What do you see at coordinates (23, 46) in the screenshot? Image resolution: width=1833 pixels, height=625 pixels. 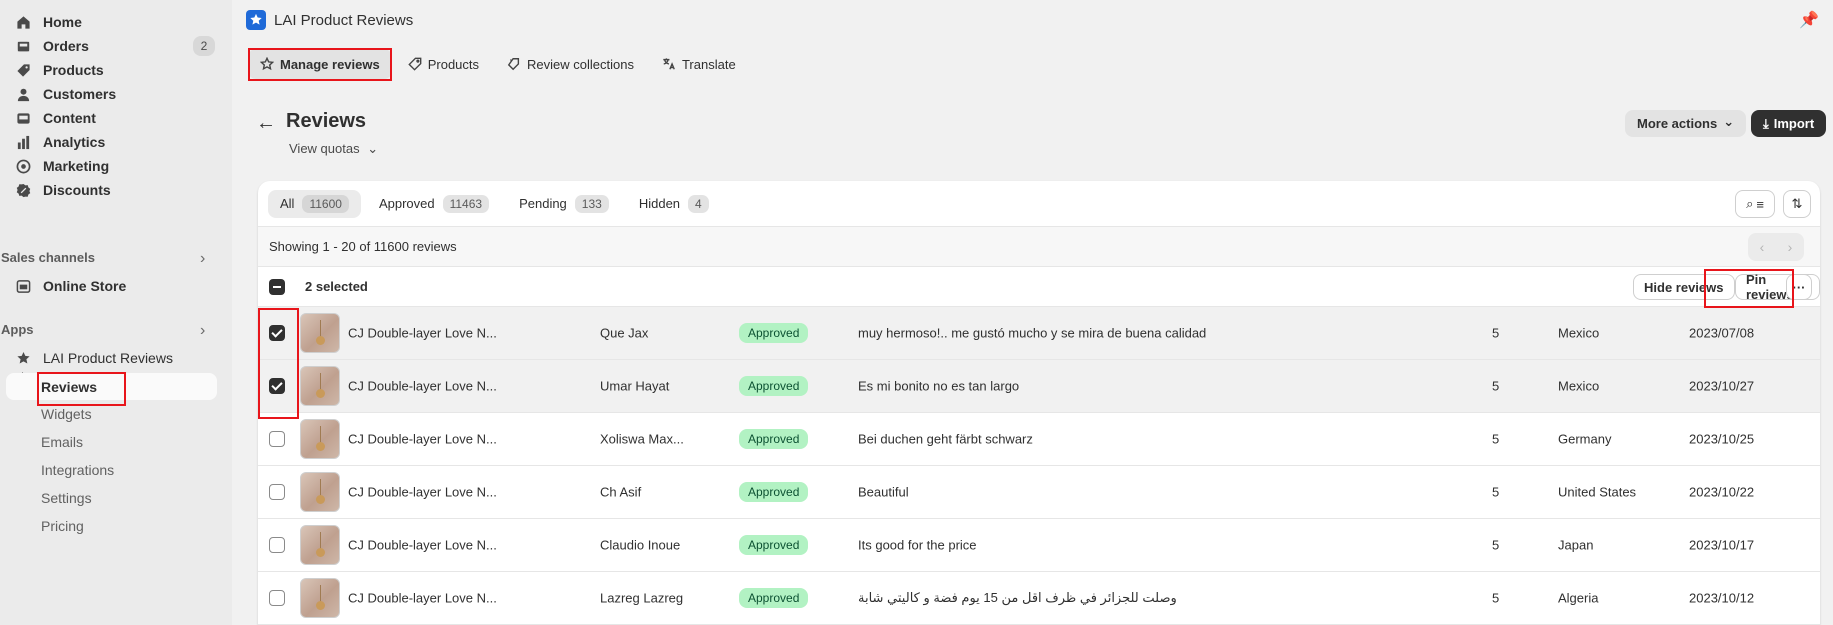 I see `orders-icon` at bounding box center [23, 46].